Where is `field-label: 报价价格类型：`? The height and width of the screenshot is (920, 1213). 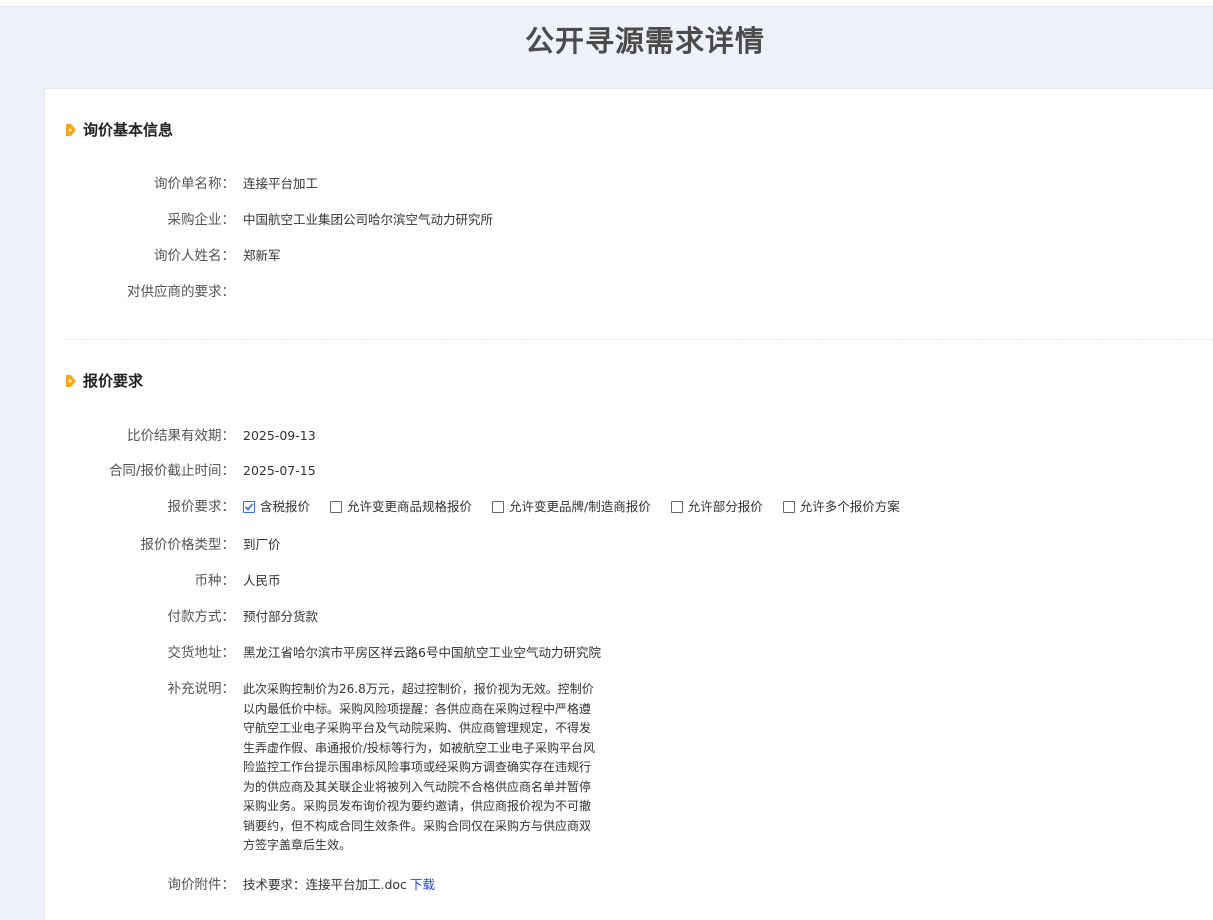 field-label: 报价价格类型： is located at coordinates (188, 545).